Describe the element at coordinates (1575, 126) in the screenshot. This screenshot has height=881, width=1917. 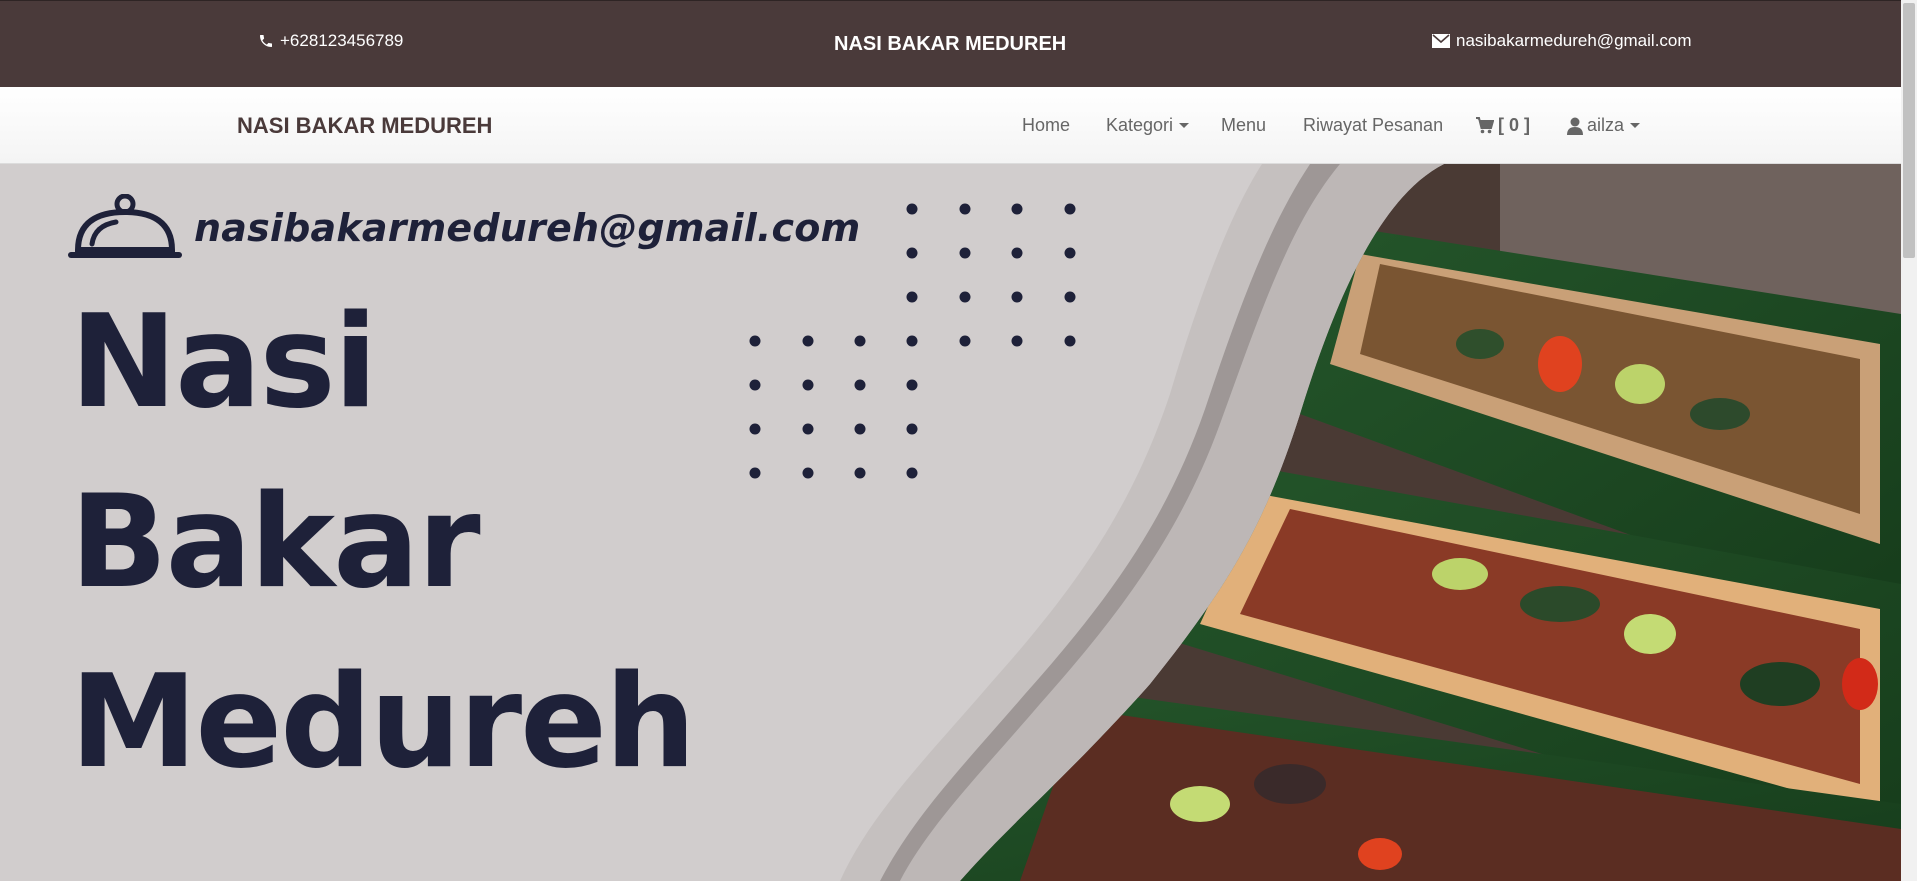
I see `user-icon` at that location.